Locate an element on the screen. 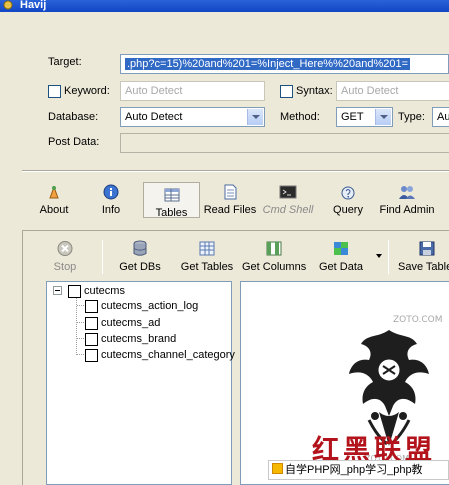 This screenshot has width=449, height=485. nav-about-label: About is located at coordinates (54, 210).